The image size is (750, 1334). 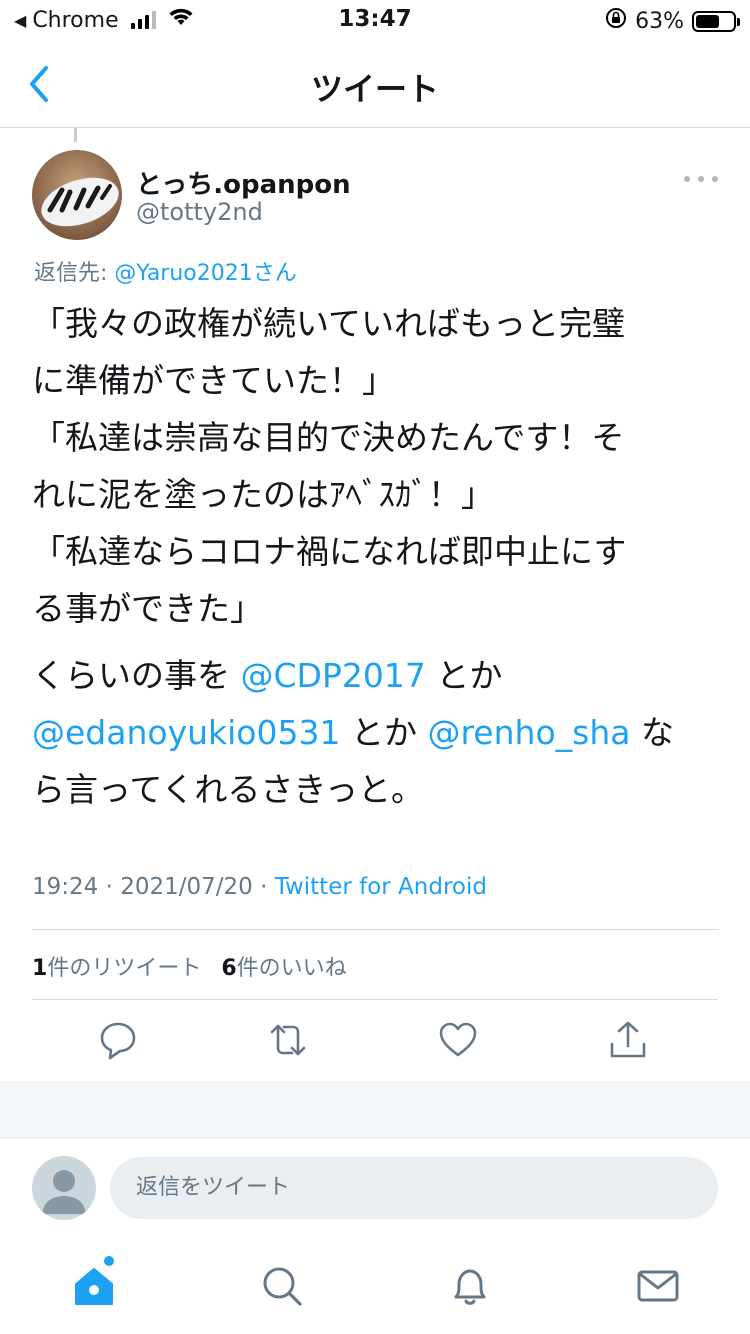 I want to click on tweet-line: @edanoyukio0531 とか @renho_sha な, so click(x=377, y=732).